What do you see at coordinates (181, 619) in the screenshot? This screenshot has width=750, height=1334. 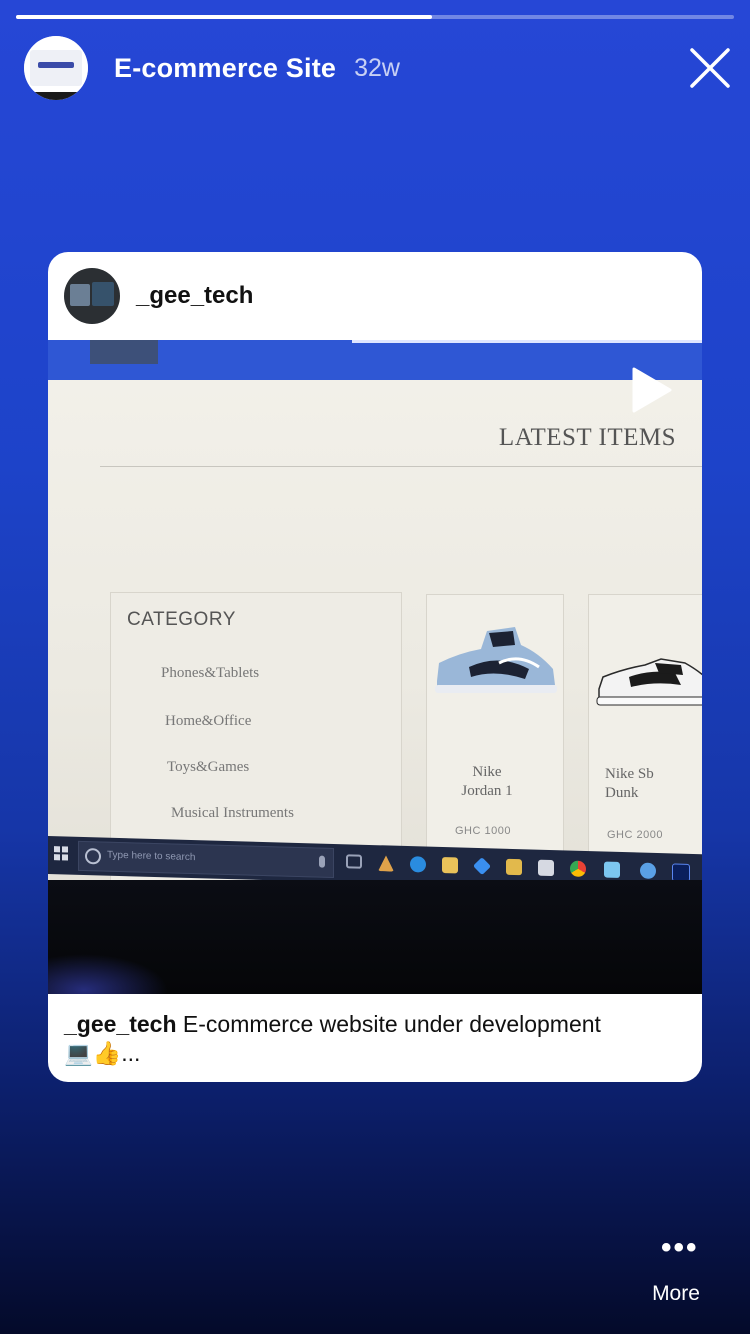 I see `category-title: CATEGORY` at bounding box center [181, 619].